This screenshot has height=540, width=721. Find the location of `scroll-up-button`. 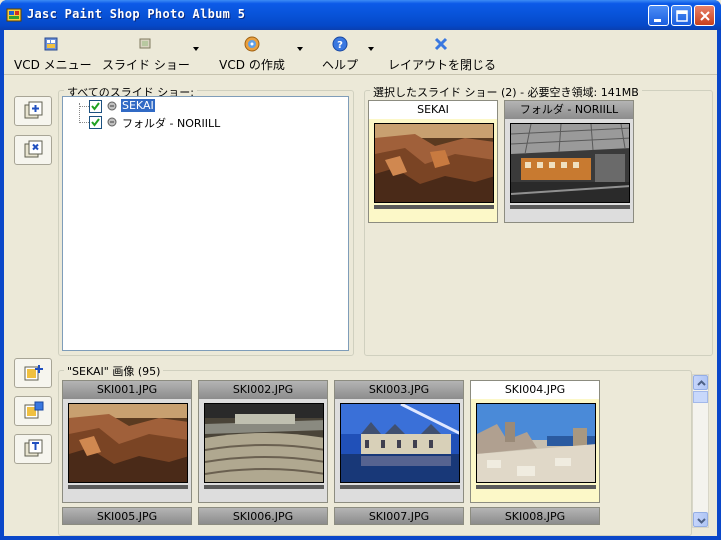

scroll-up-button is located at coordinates (700, 382).